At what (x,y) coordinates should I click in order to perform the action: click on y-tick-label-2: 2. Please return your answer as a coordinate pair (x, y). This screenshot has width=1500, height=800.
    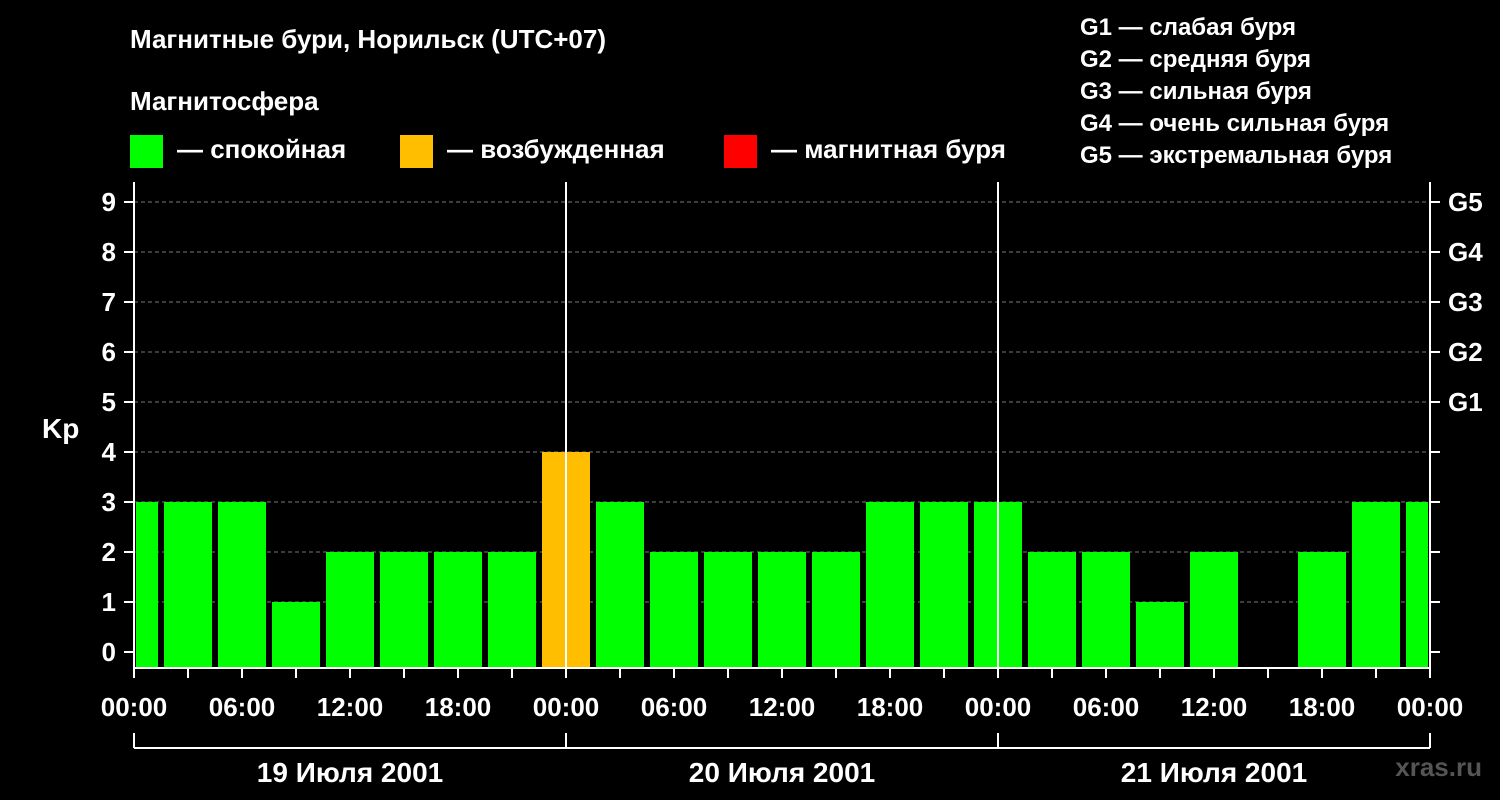
    Looking at the image, I should click on (109, 552).